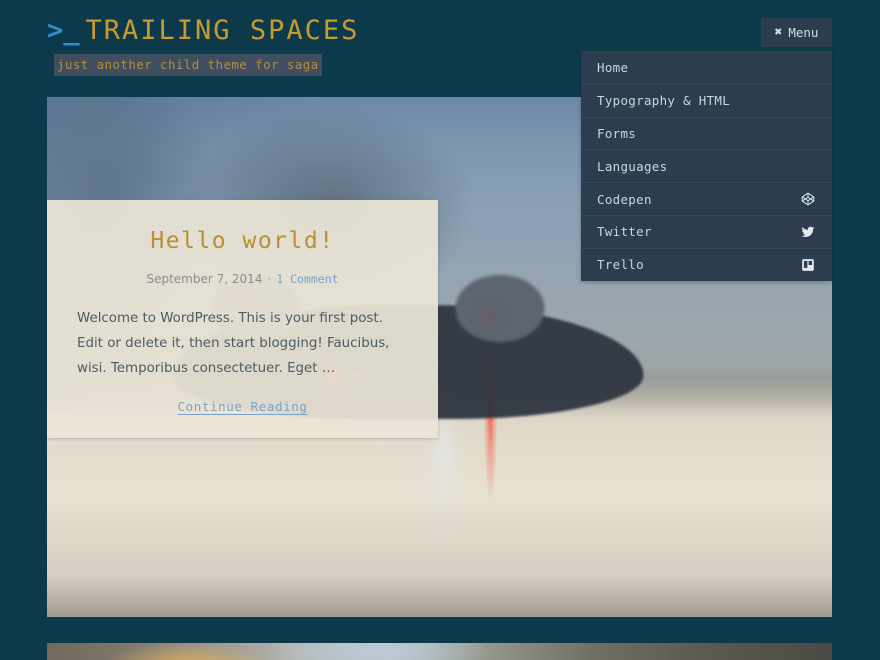  I want to click on nav-item-label: Typography & HTML, so click(664, 101).